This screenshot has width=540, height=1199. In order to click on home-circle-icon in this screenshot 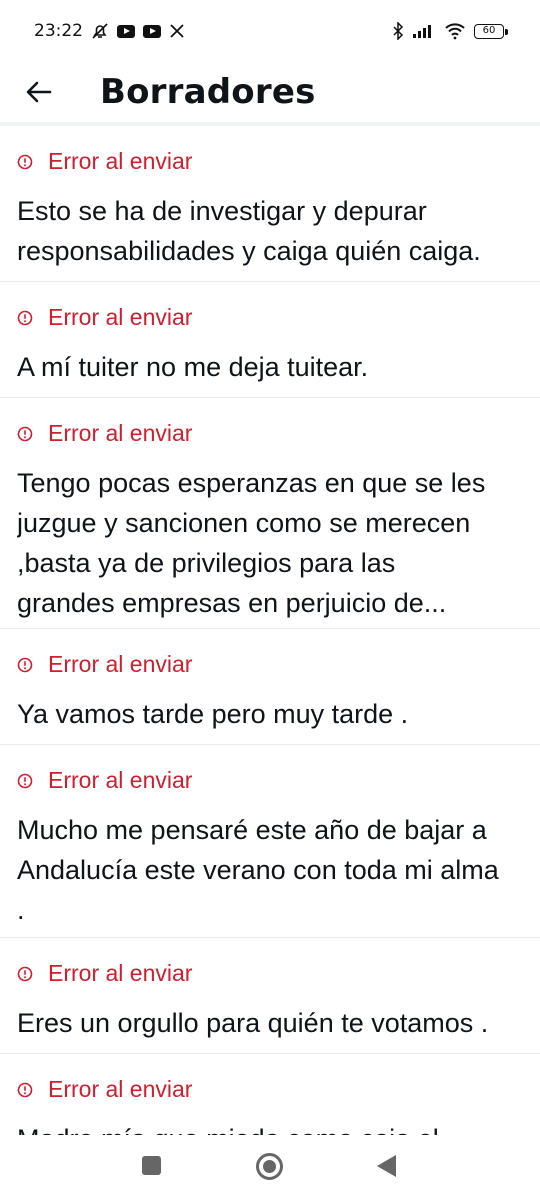, I will do `click(269, 1166)`.